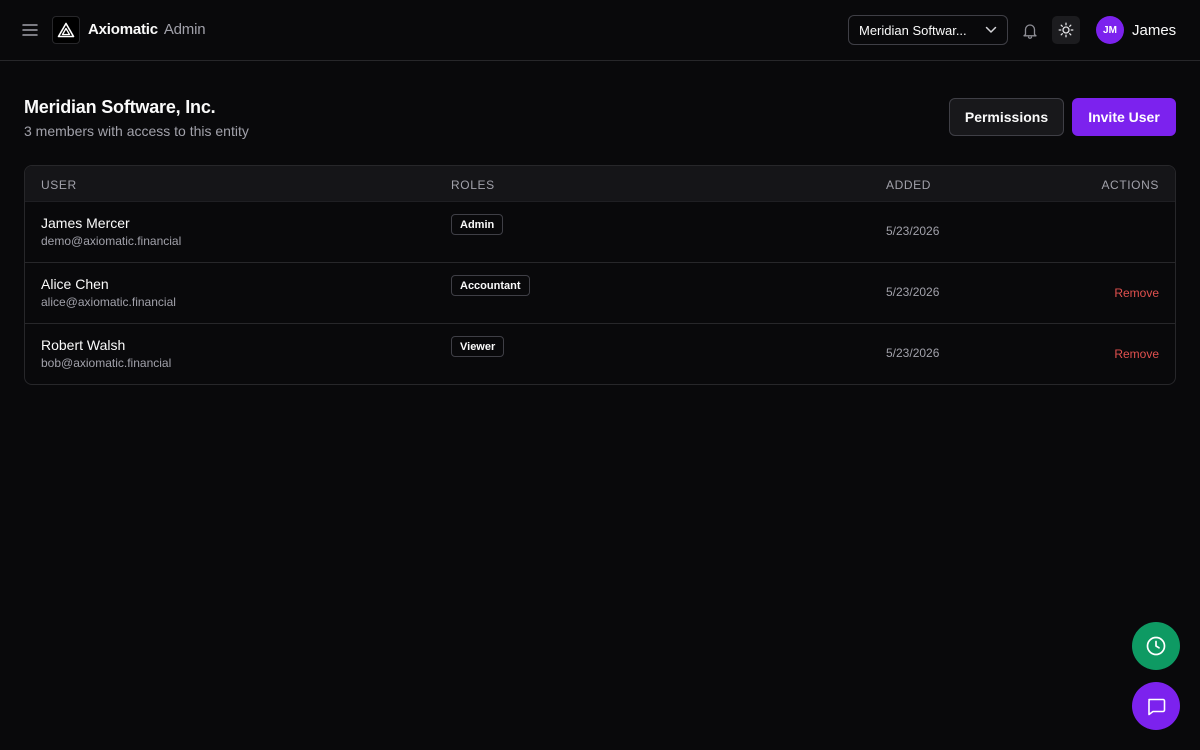 This screenshot has width=1200, height=750. What do you see at coordinates (600, 184) in the screenshot?
I see `table-header: USER ROLES ADDED ACTIONS` at bounding box center [600, 184].